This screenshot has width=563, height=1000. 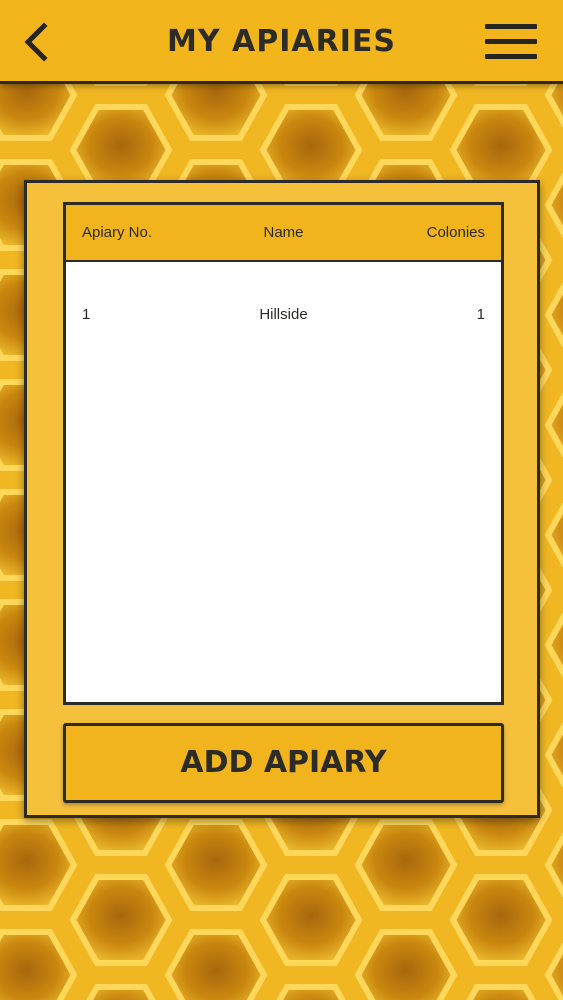 I want to click on page-title: MY APIARIES, so click(x=281, y=41).